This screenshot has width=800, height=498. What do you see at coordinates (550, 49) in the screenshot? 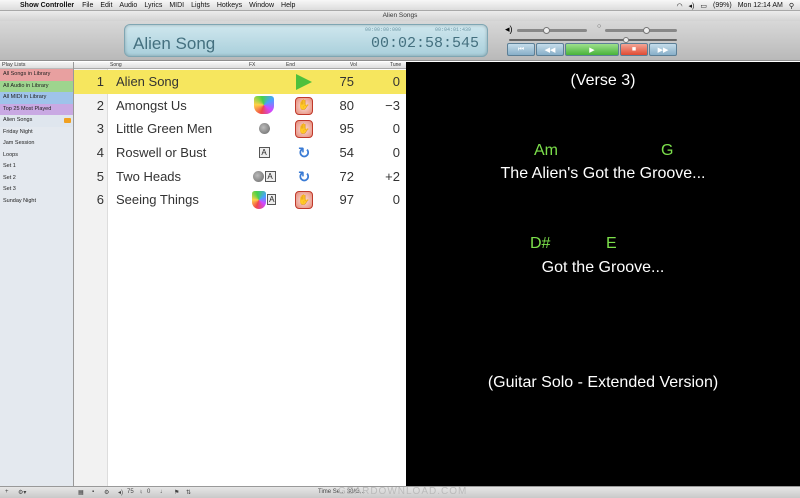
I see `rewind-button: ◀◀` at bounding box center [550, 49].